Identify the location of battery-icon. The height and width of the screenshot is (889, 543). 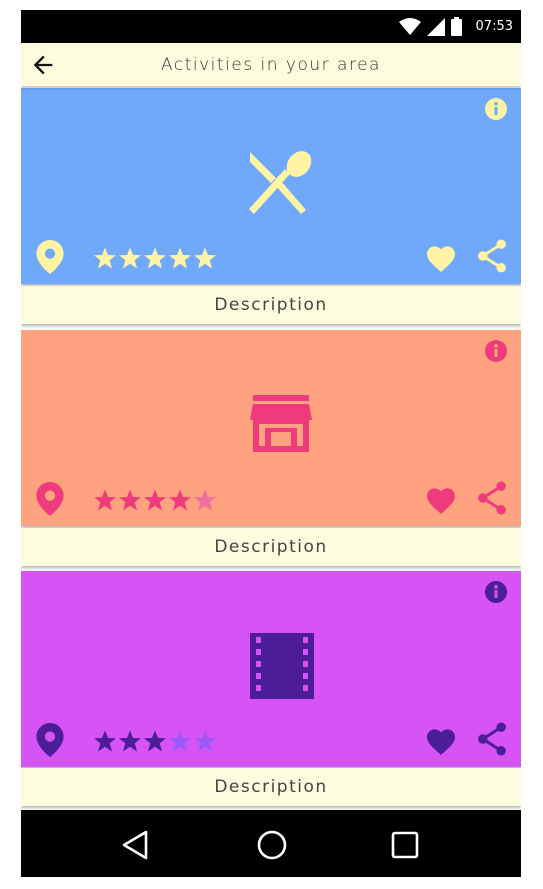
(456, 26).